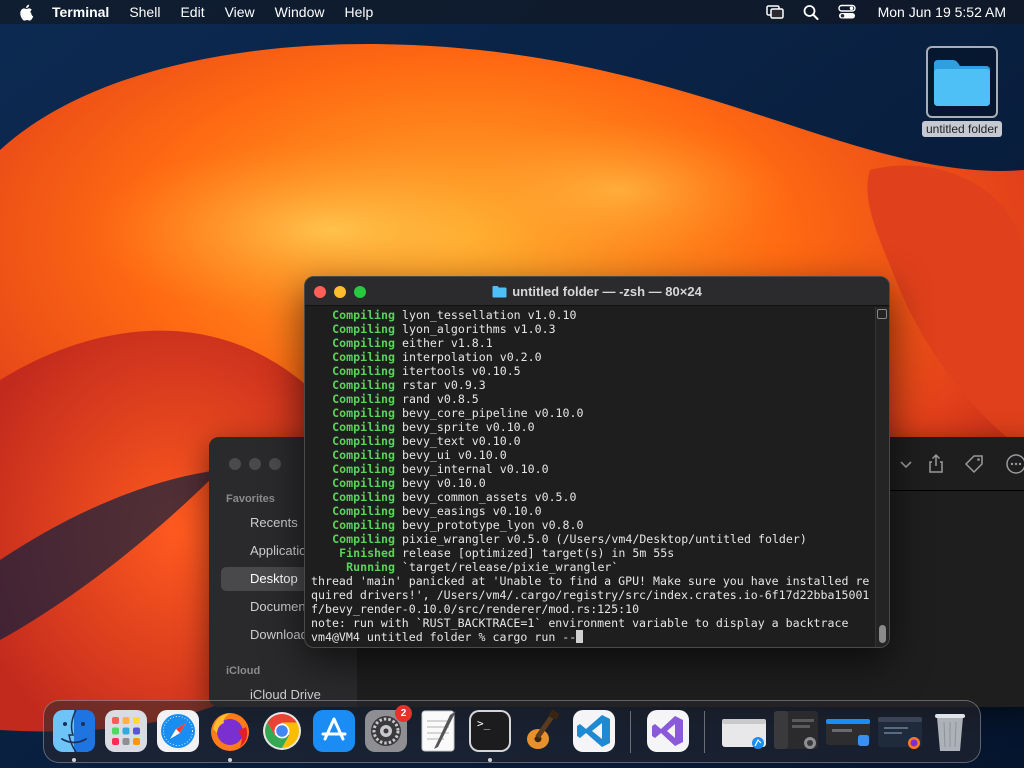  Describe the element at coordinates (796, 731) in the screenshot. I see `dock-minimized-settings-window` at that location.